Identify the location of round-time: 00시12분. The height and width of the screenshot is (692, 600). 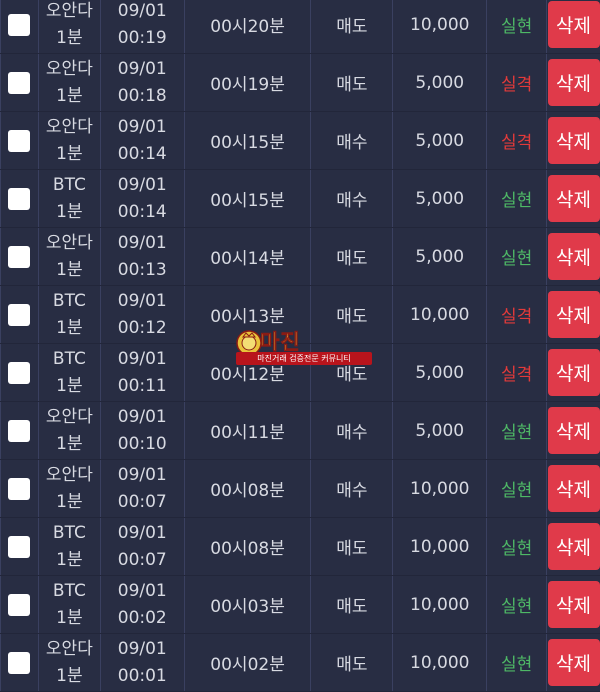
(247, 375).